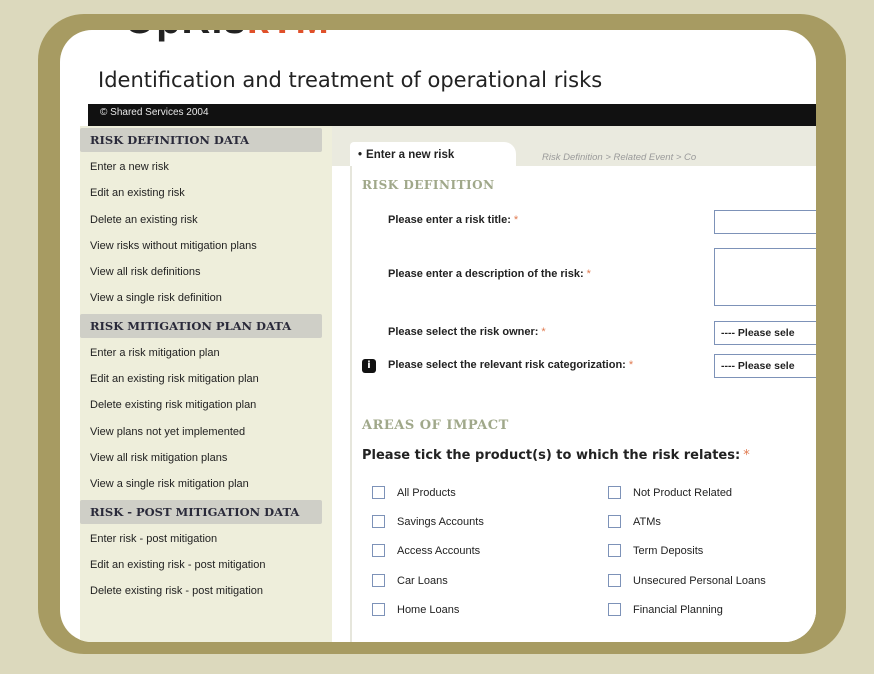 This screenshot has width=874, height=674. What do you see at coordinates (201, 325) in the screenshot?
I see `sidebar-section-mitigation-plan: RISK MITIGATION PLAN DATA` at bounding box center [201, 325].